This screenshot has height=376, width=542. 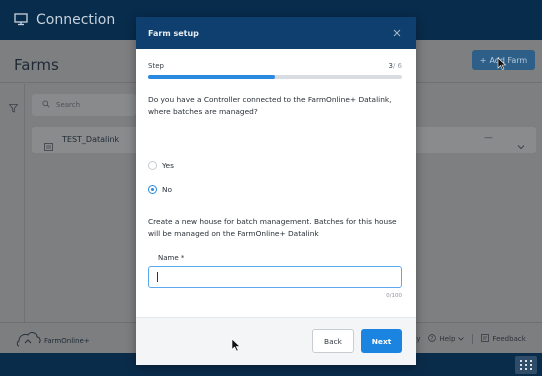 I want to click on farm-name: TEST_Datalink, so click(x=91, y=139).